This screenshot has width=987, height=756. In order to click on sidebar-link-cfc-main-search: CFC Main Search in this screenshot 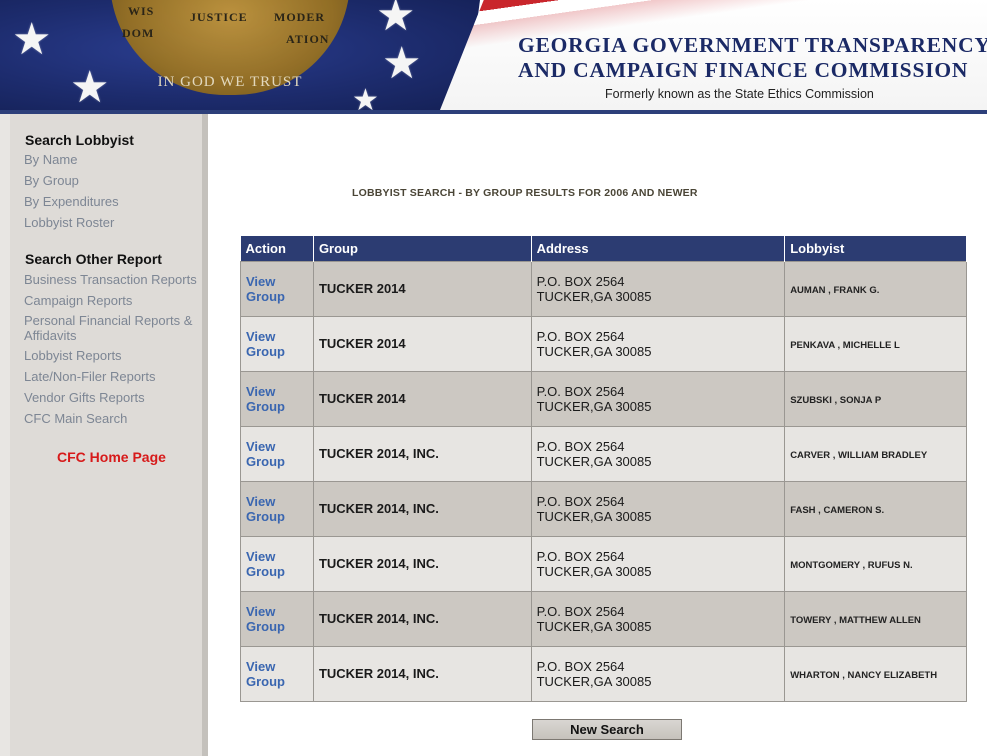, I will do `click(75, 418)`.